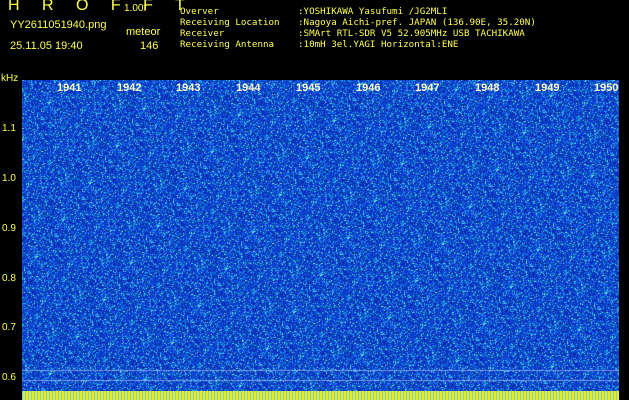 The height and width of the screenshot is (400, 629). Describe the element at coordinates (202, 33) in the screenshot. I see `meta-label-receiver: Receiver` at that location.